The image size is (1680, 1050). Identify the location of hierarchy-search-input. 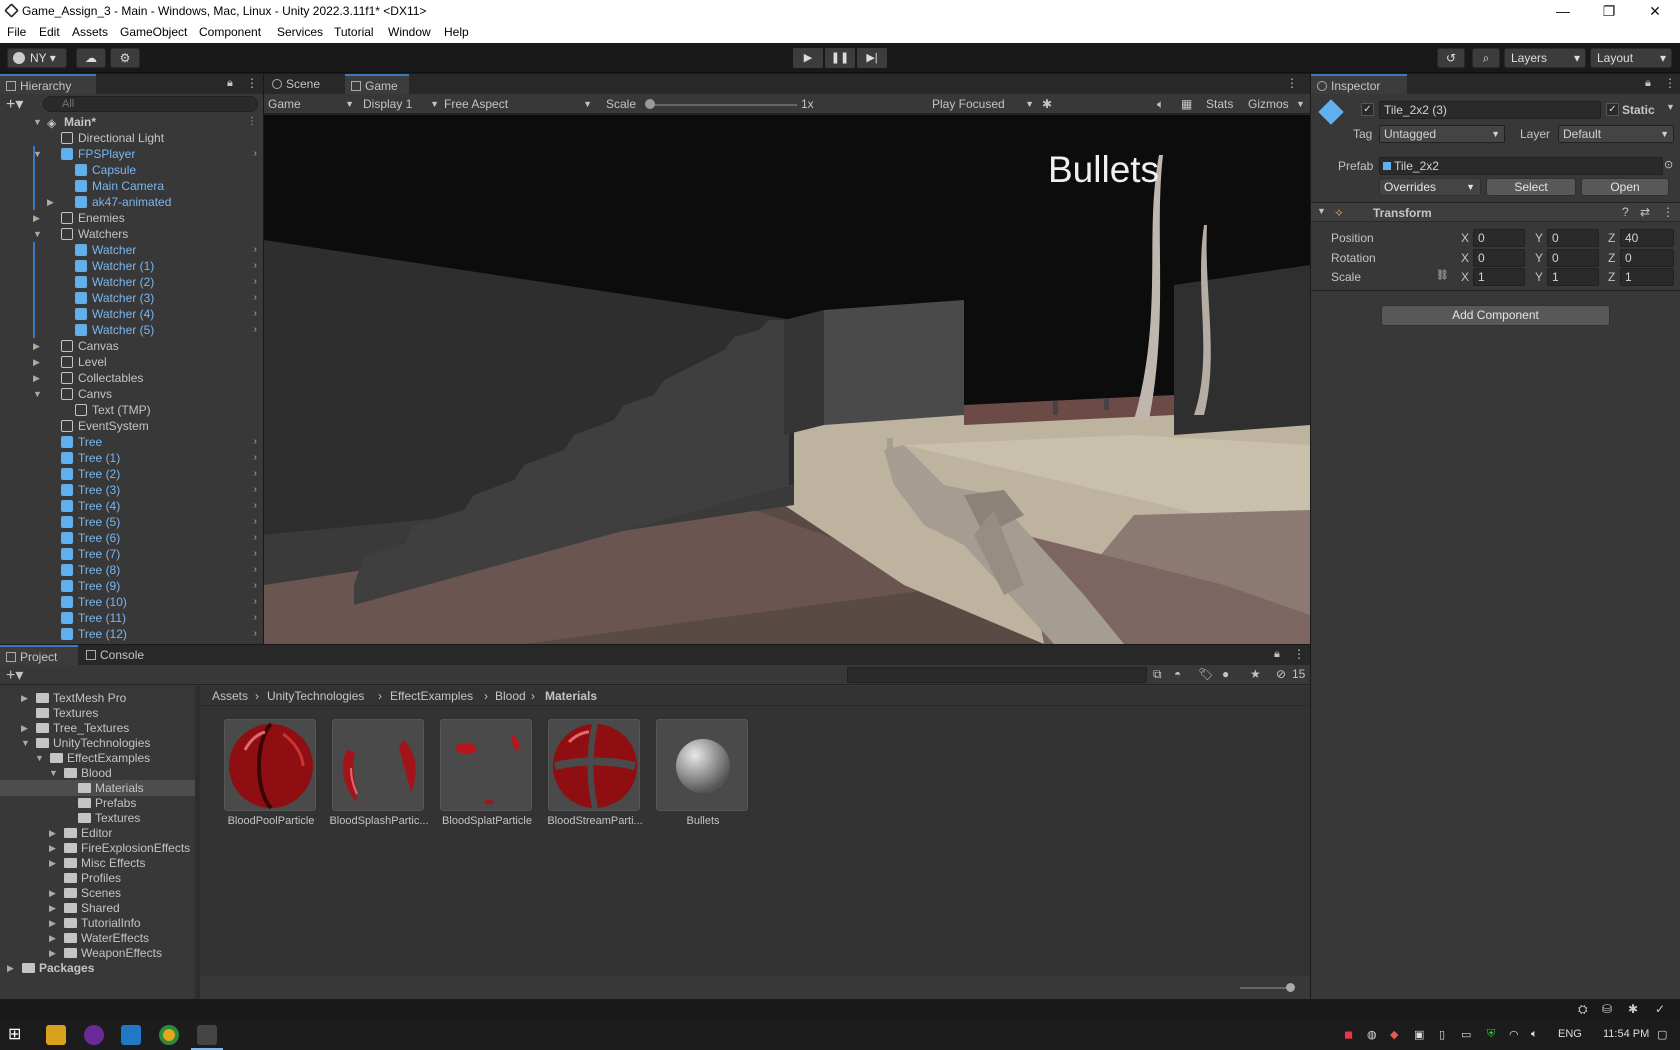
(150, 104).